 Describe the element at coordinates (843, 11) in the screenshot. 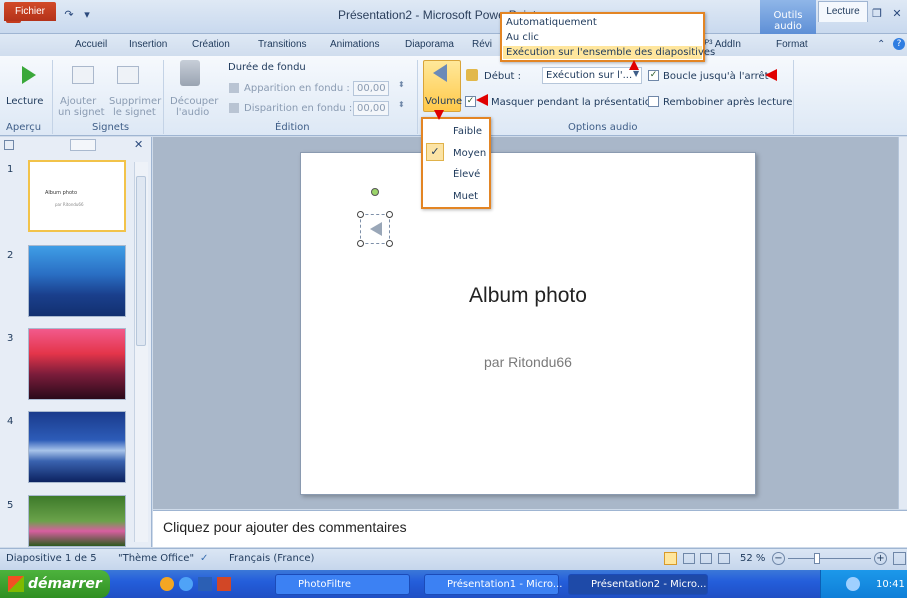

I see `tab-playback: Lecture` at that location.